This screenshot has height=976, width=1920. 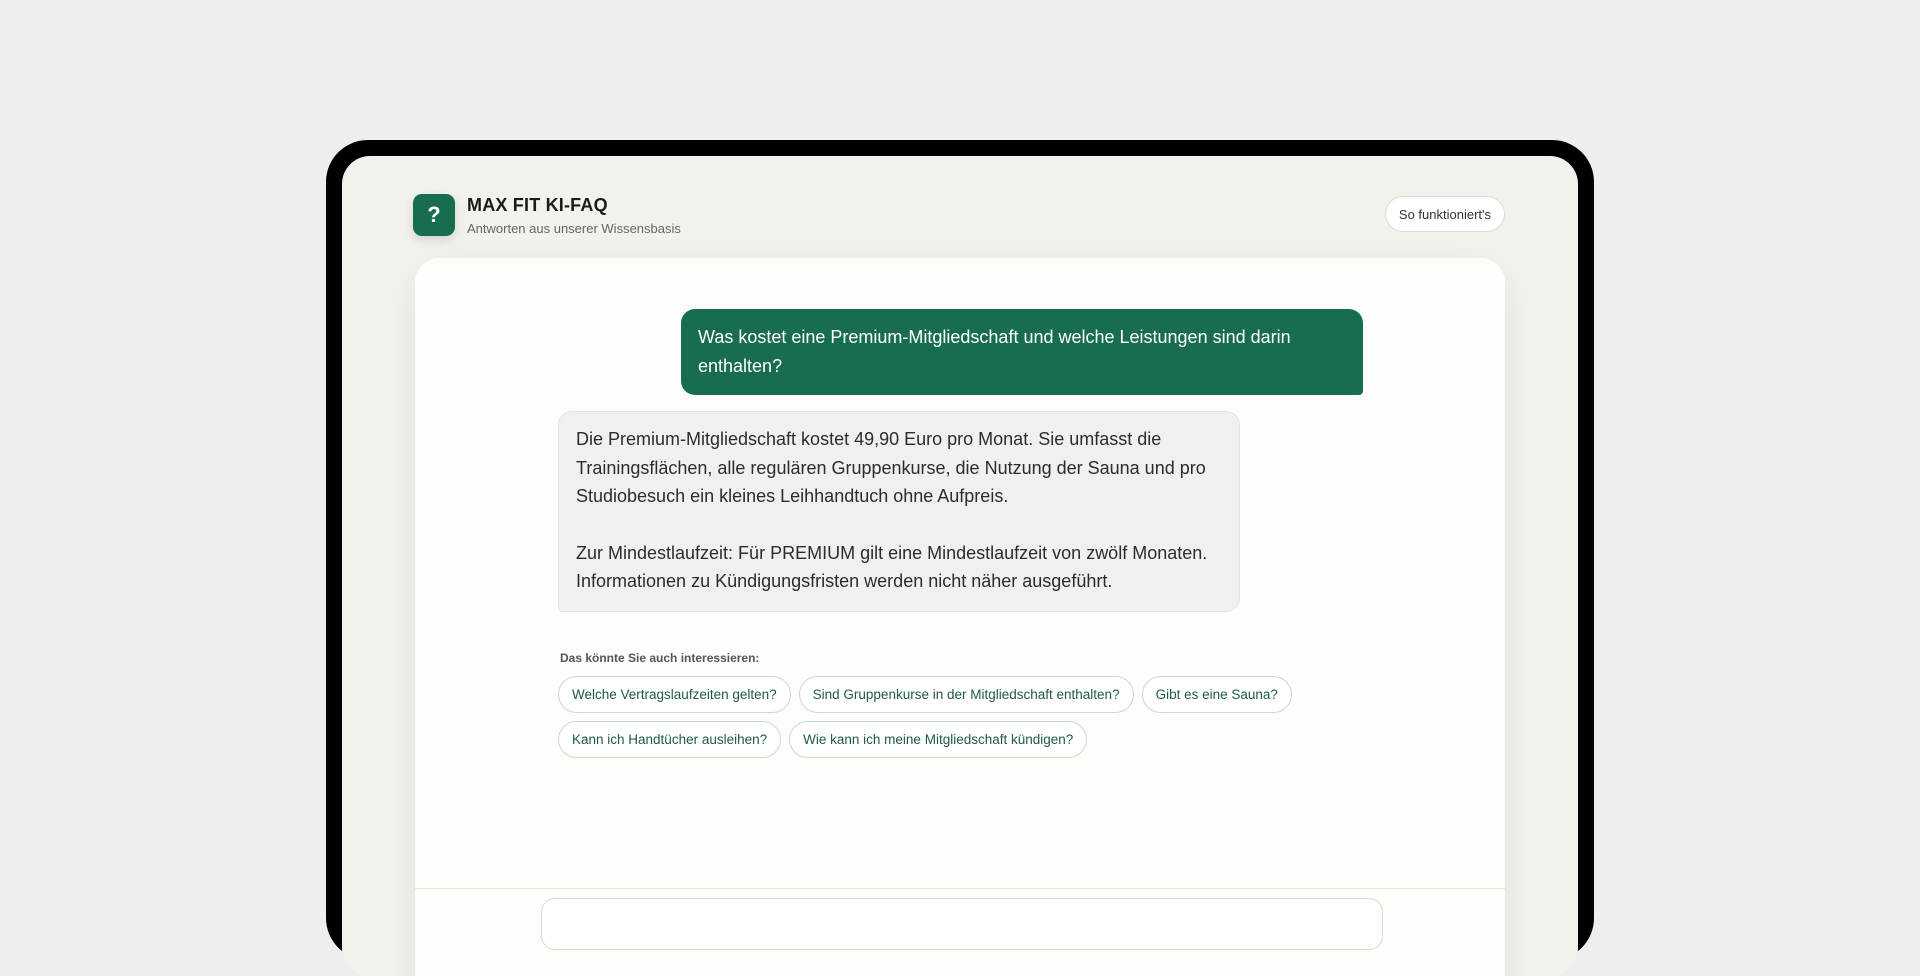 What do you see at coordinates (660, 658) in the screenshot?
I see `suggestions-label: Das könnte Sie auch interessieren:` at bounding box center [660, 658].